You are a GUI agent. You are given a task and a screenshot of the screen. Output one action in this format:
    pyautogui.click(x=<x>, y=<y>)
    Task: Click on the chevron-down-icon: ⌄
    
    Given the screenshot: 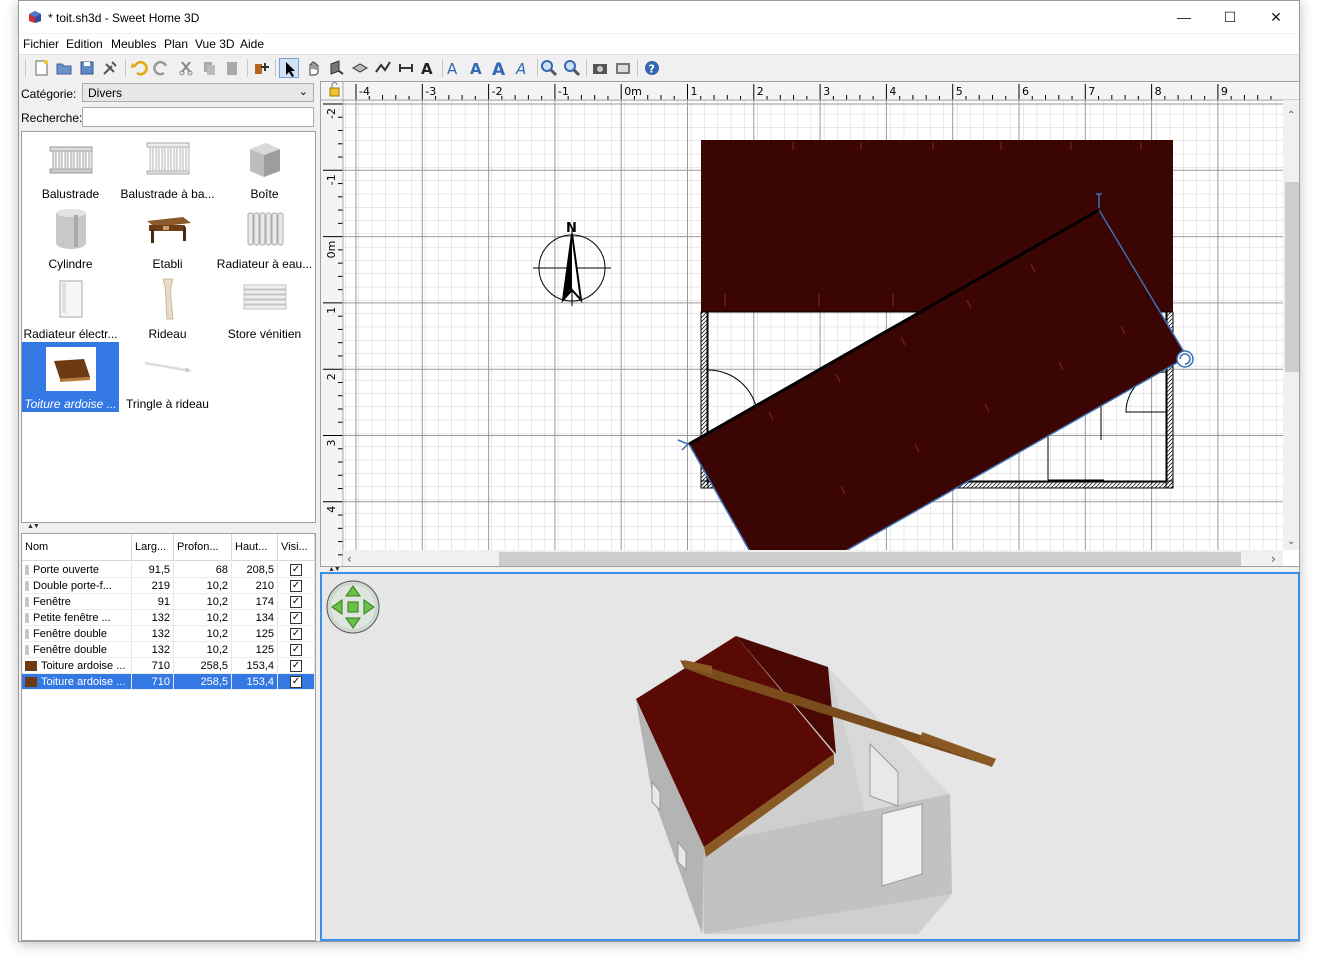 What is the action you would take?
    pyautogui.click(x=303, y=92)
    